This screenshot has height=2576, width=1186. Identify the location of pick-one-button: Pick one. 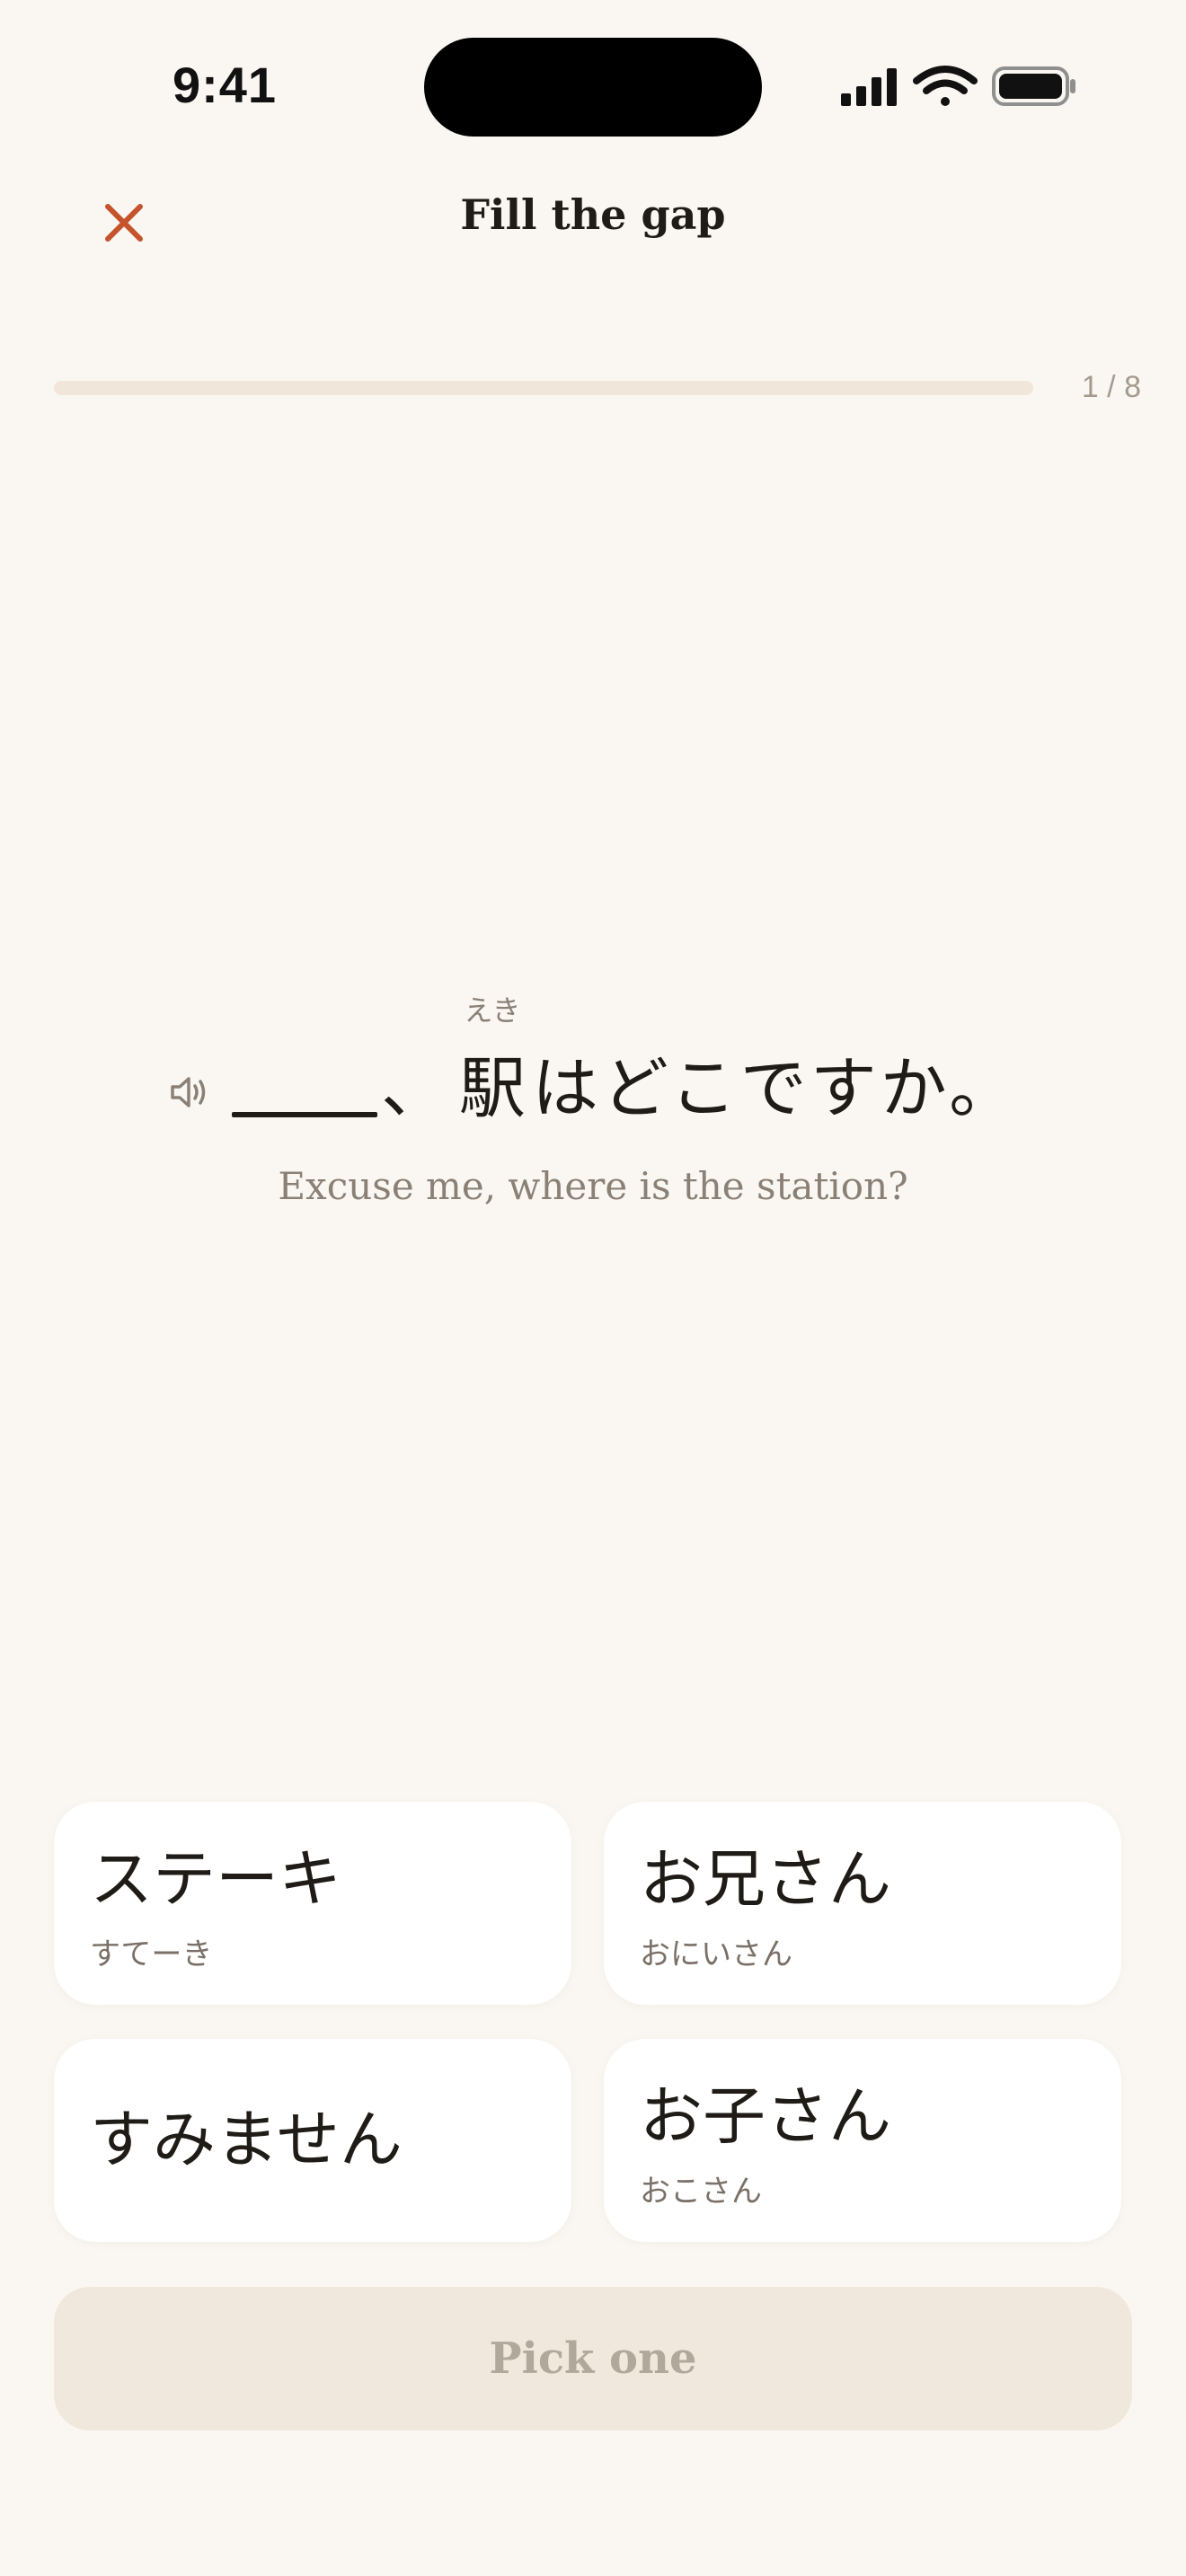
(593, 2358).